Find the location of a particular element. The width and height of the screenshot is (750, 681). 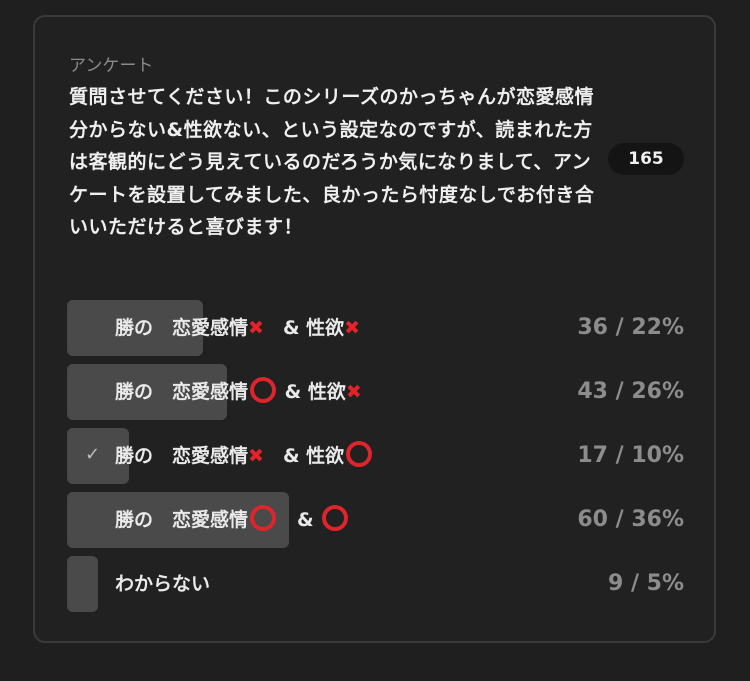

poll-option-5: わからない 9 / 5% is located at coordinates (375, 584).